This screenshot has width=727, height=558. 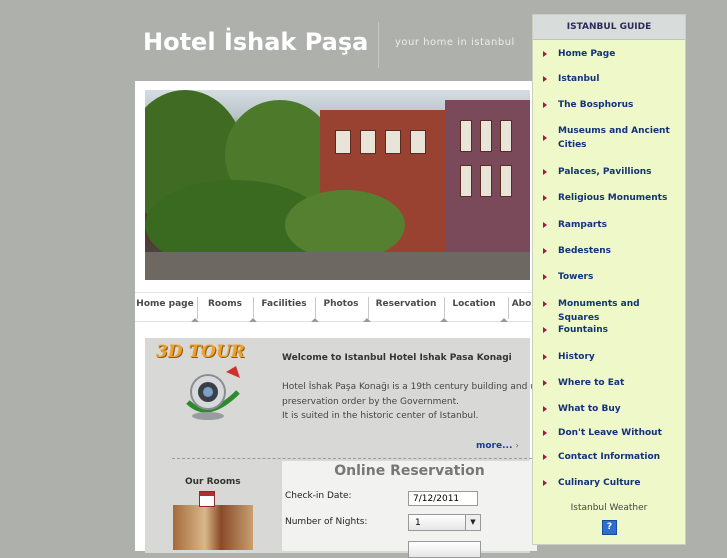 I want to click on sidebar-item-label: History, so click(x=576, y=357).